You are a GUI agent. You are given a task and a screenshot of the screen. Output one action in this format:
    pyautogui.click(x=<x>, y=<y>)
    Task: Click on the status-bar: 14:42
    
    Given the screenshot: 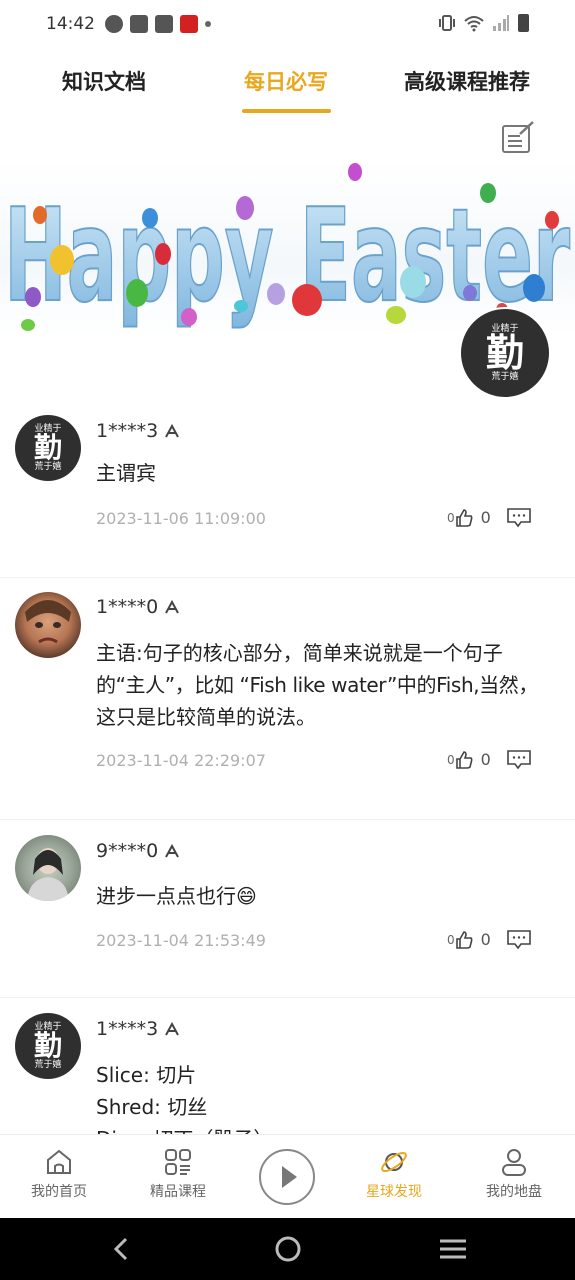 What is the action you would take?
    pyautogui.click(x=287, y=24)
    